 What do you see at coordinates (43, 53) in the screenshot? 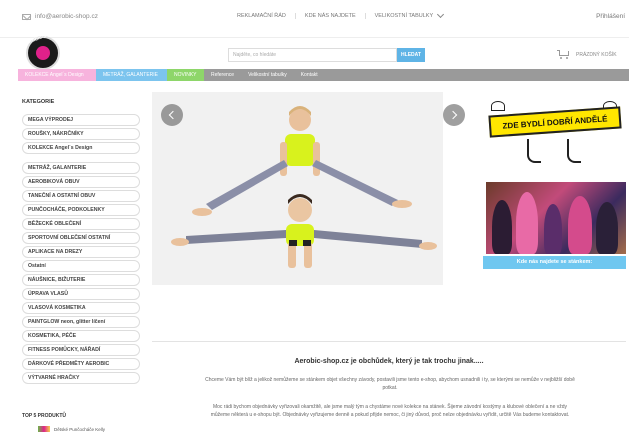
I see `logo-emblem` at bounding box center [43, 53].